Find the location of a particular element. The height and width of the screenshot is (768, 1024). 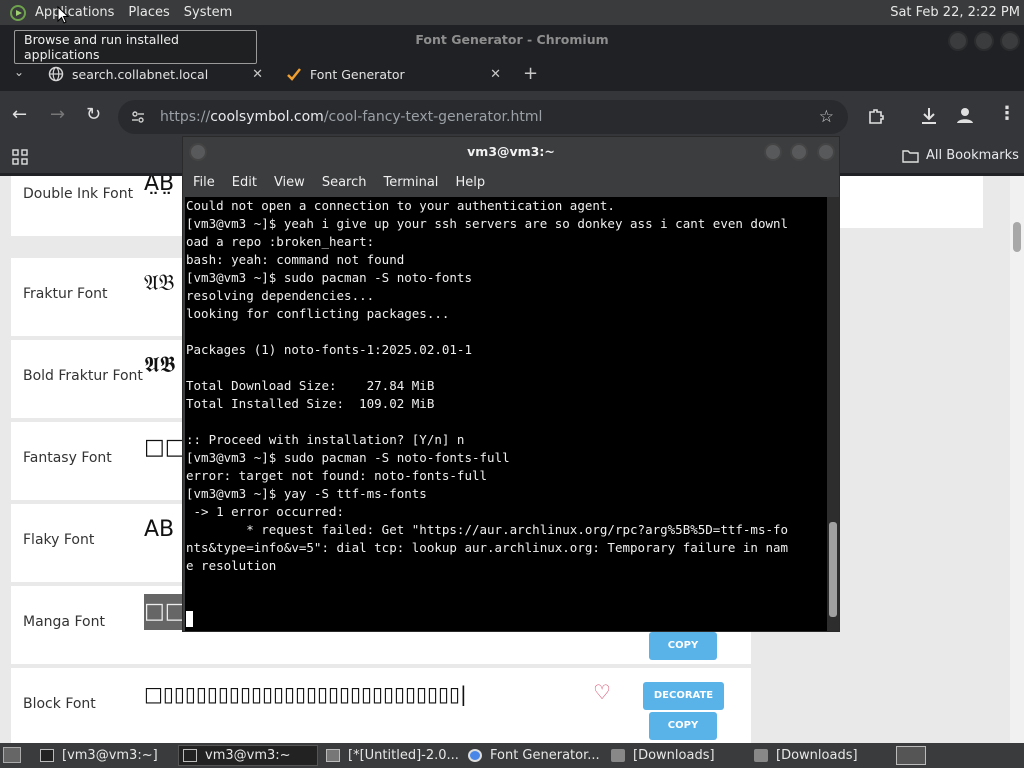

font-name: Bold Fraktur Font is located at coordinates (83, 376).